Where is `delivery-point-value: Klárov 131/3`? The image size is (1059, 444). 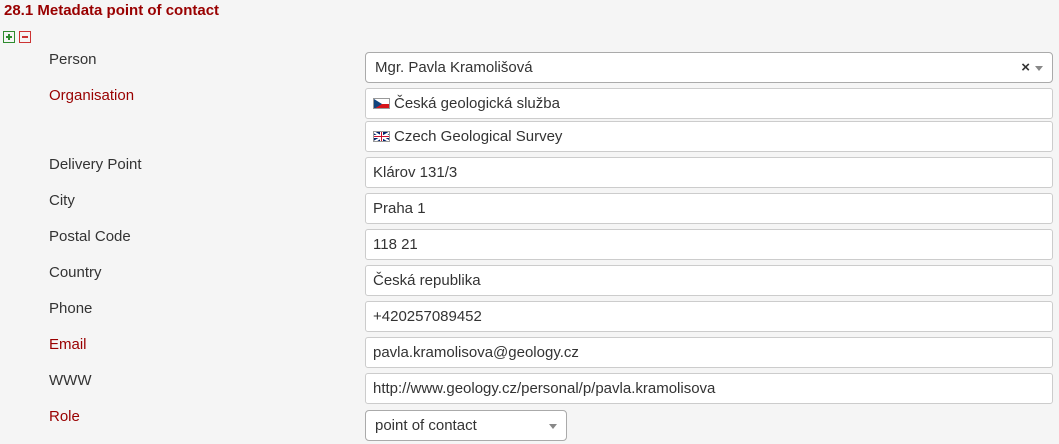
delivery-point-value: Klárov 131/3 is located at coordinates (415, 172).